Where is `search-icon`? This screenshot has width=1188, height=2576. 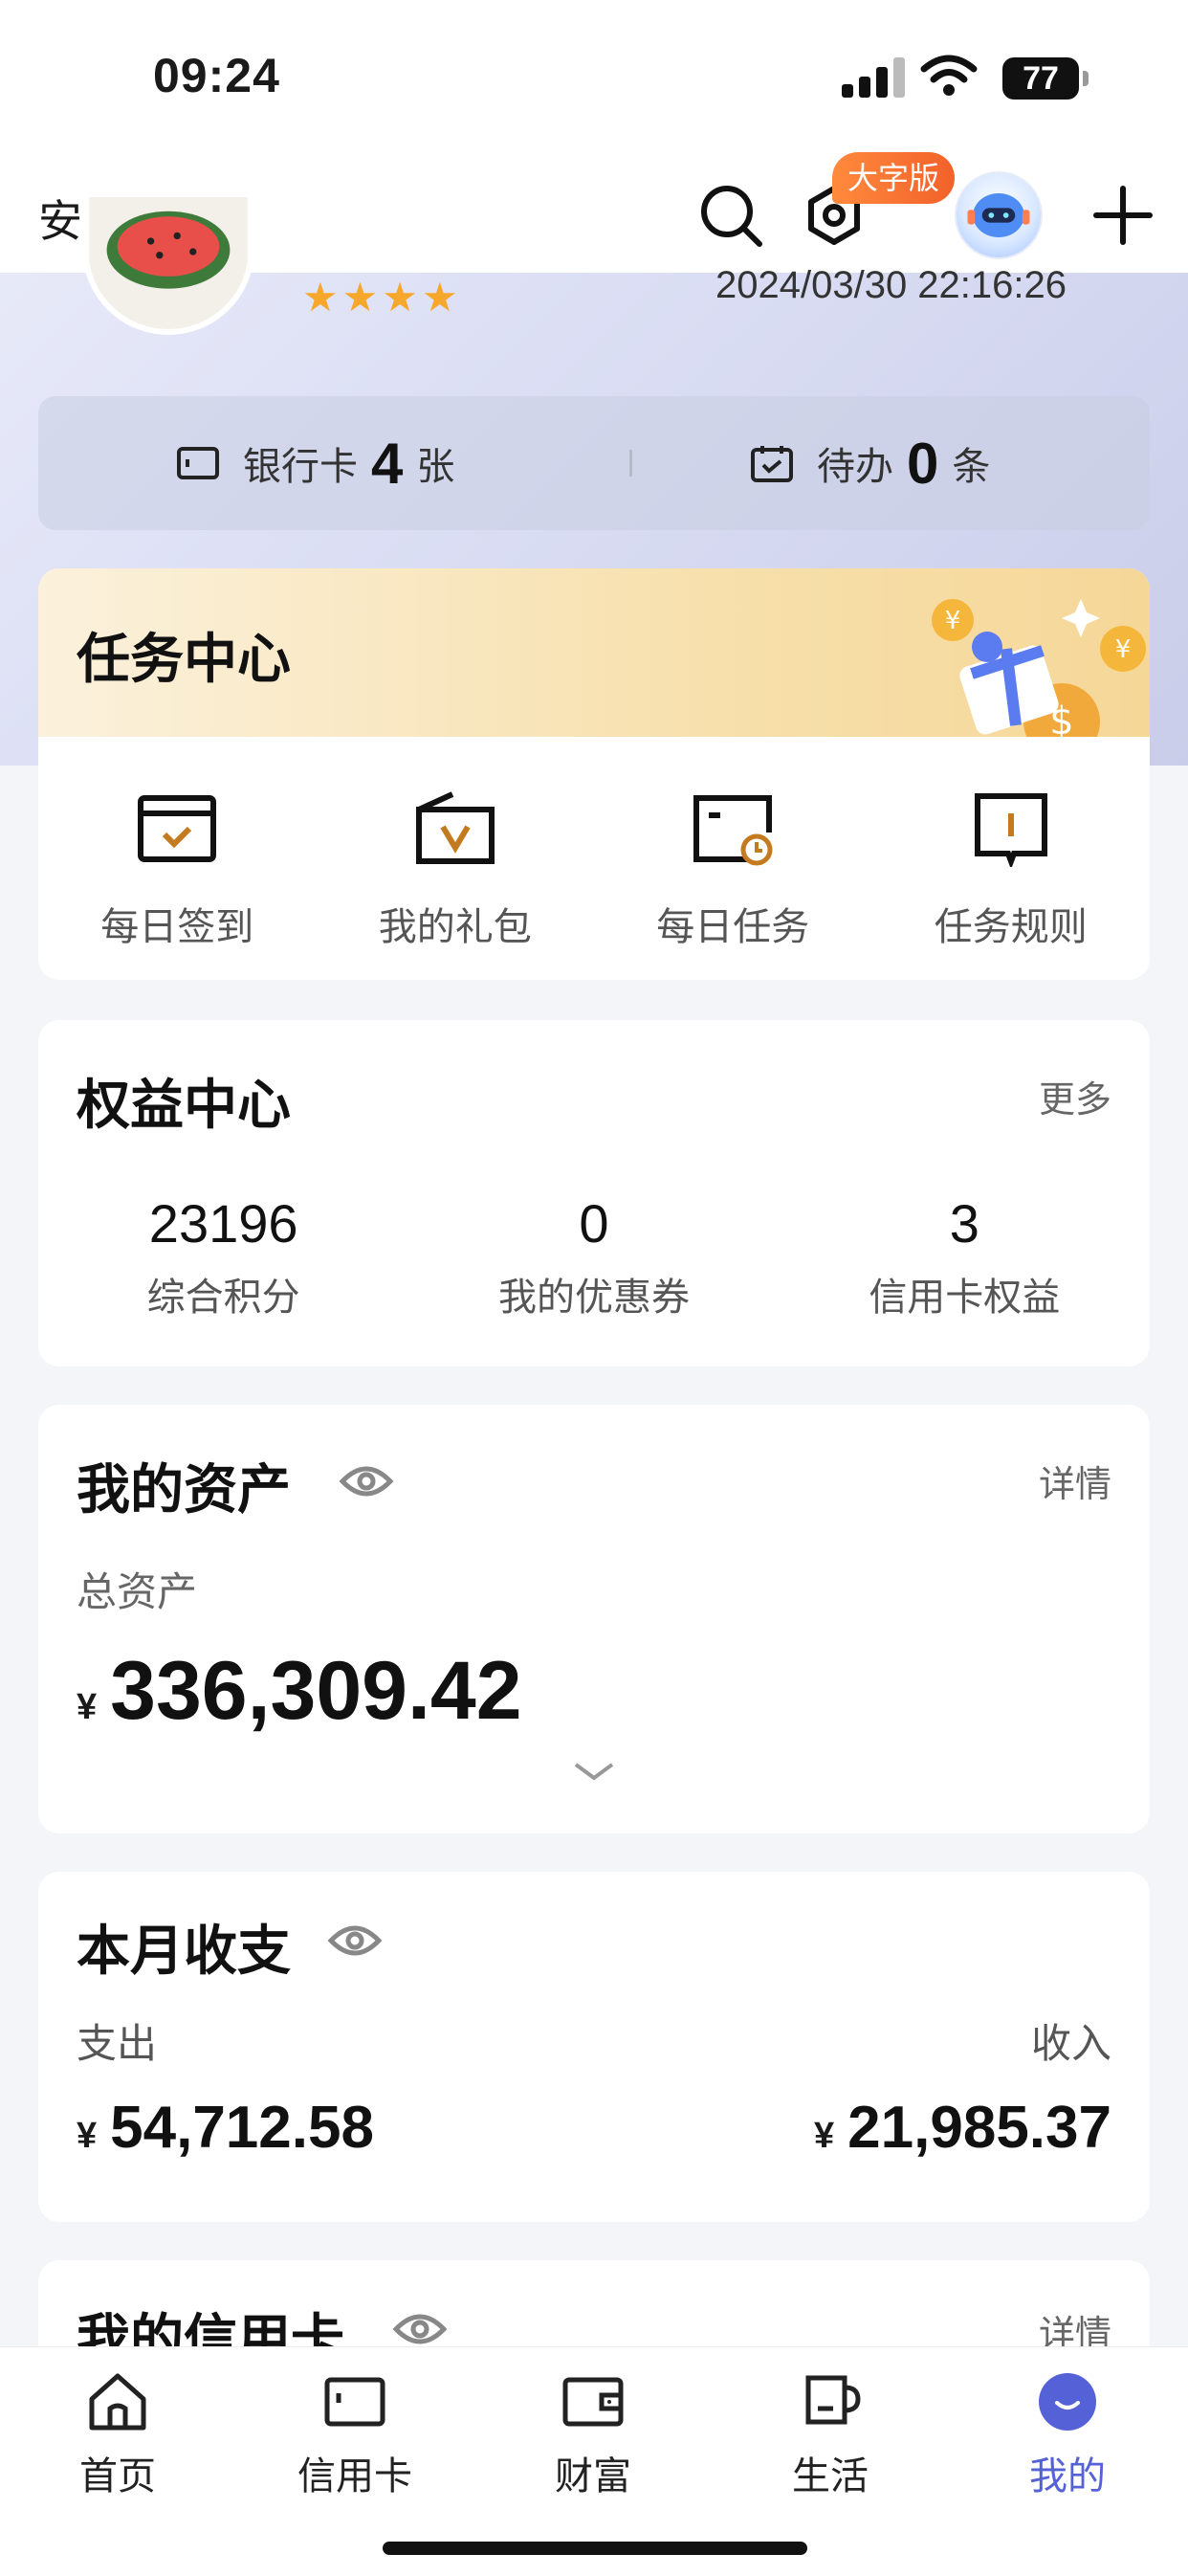 search-icon is located at coordinates (731, 215).